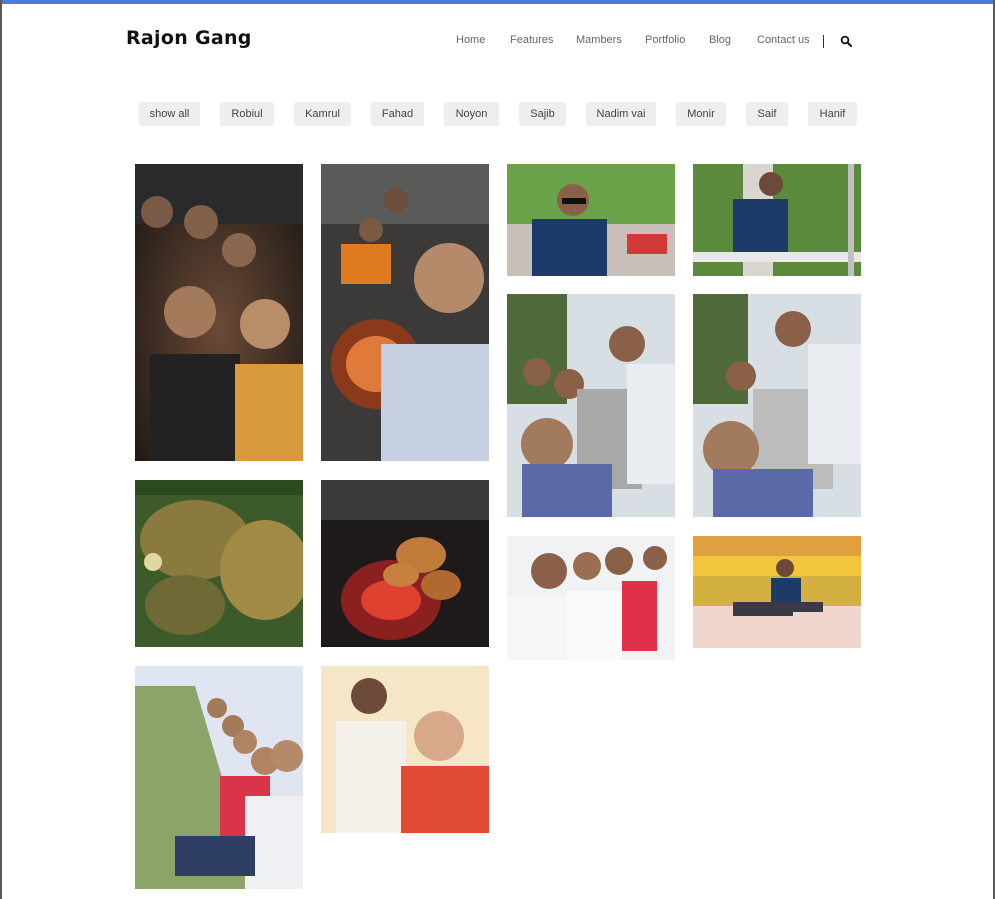 The image size is (995, 899). I want to click on photo-bbq-group-selfie, so click(405, 312).